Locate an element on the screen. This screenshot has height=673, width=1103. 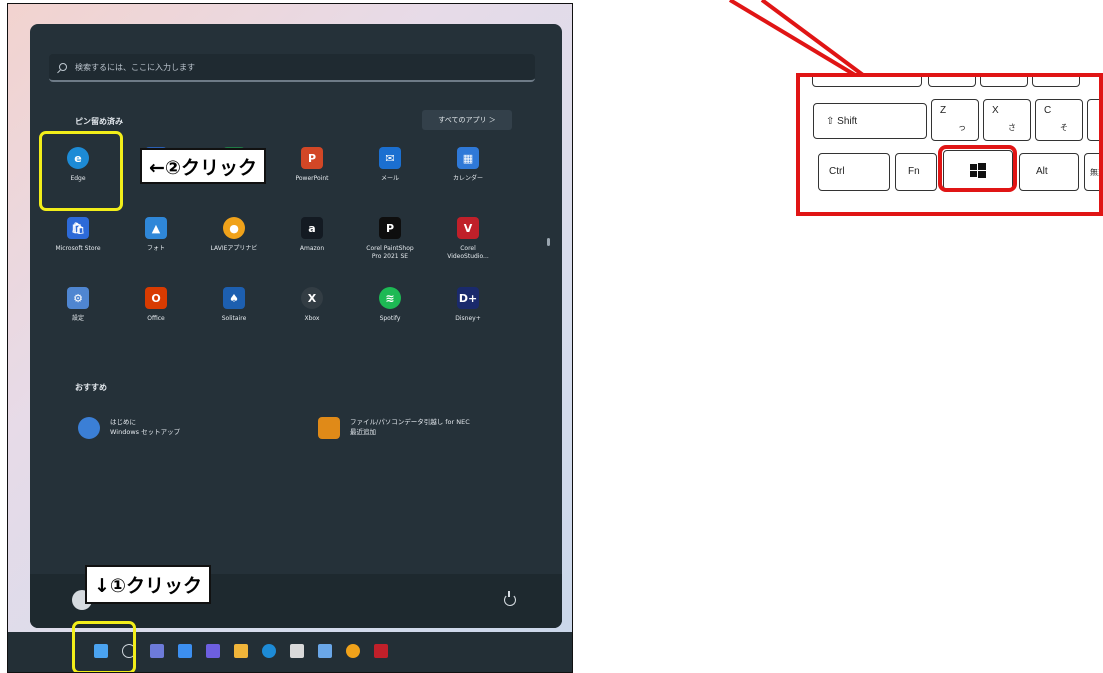
search-placeholder: 検索するには、ここに入力します is located at coordinates (135, 67).